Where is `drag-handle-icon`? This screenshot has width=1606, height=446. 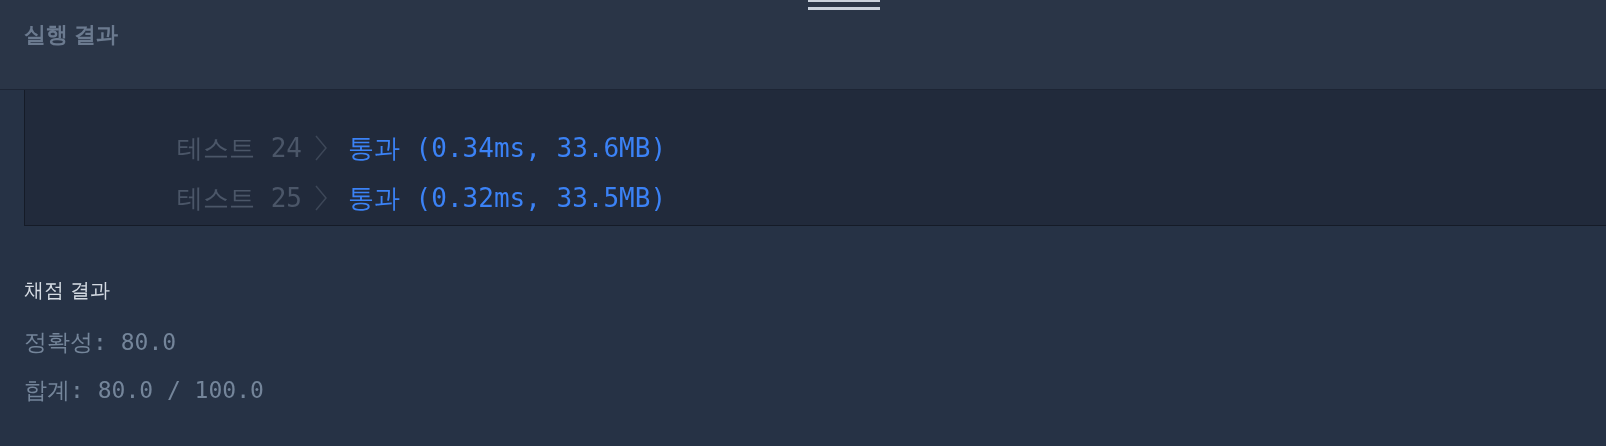
drag-handle-icon is located at coordinates (844, 5).